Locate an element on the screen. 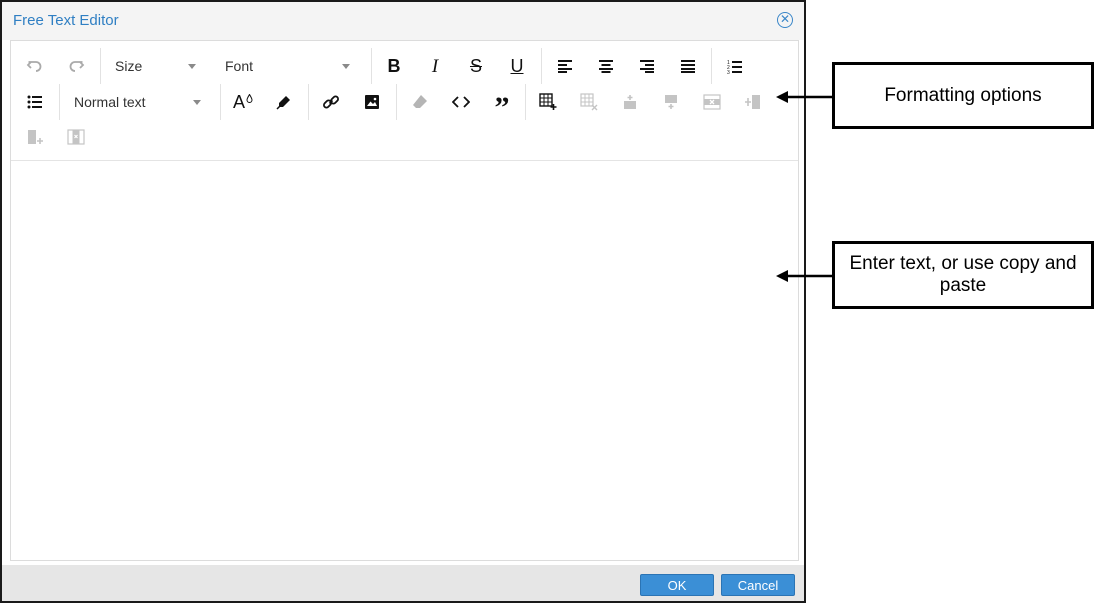 The image size is (1095, 603). justify-icon is located at coordinates (688, 66).